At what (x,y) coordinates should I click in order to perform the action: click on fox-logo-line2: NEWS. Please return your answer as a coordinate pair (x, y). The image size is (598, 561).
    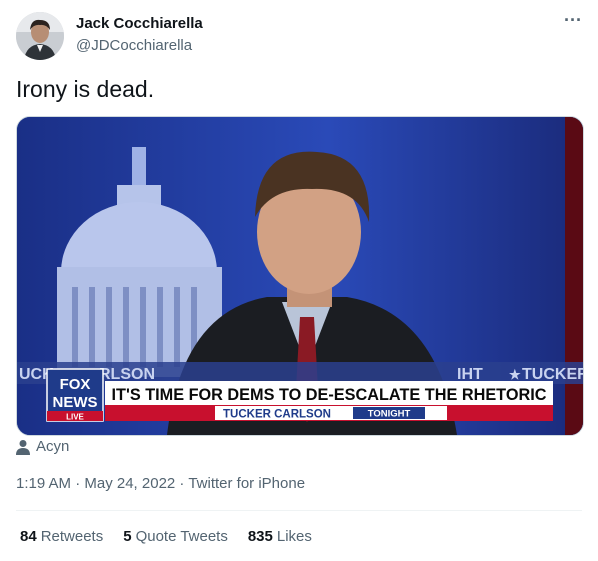
    Looking at the image, I should click on (75, 402).